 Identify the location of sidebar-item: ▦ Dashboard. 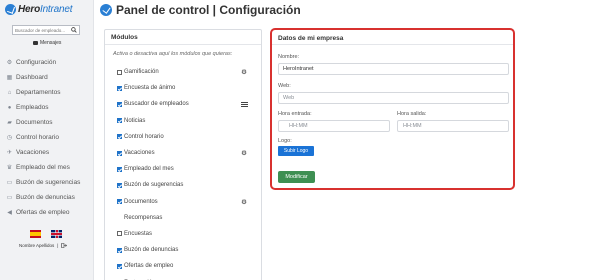
(43, 77).